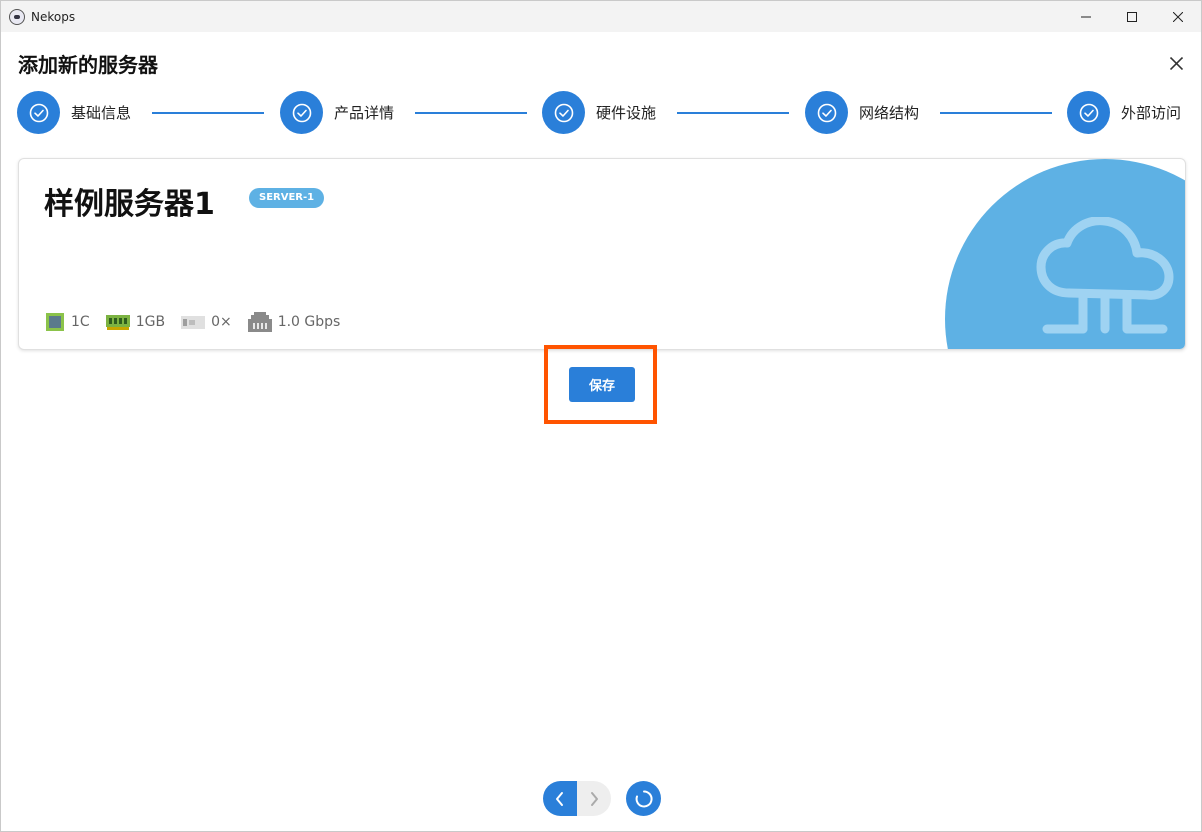 The height and width of the screenshot is (832, 1202). Describe the element at coordinates (221, 322) in the screenshot. I see `spec-disk-value: 0×` at that location.